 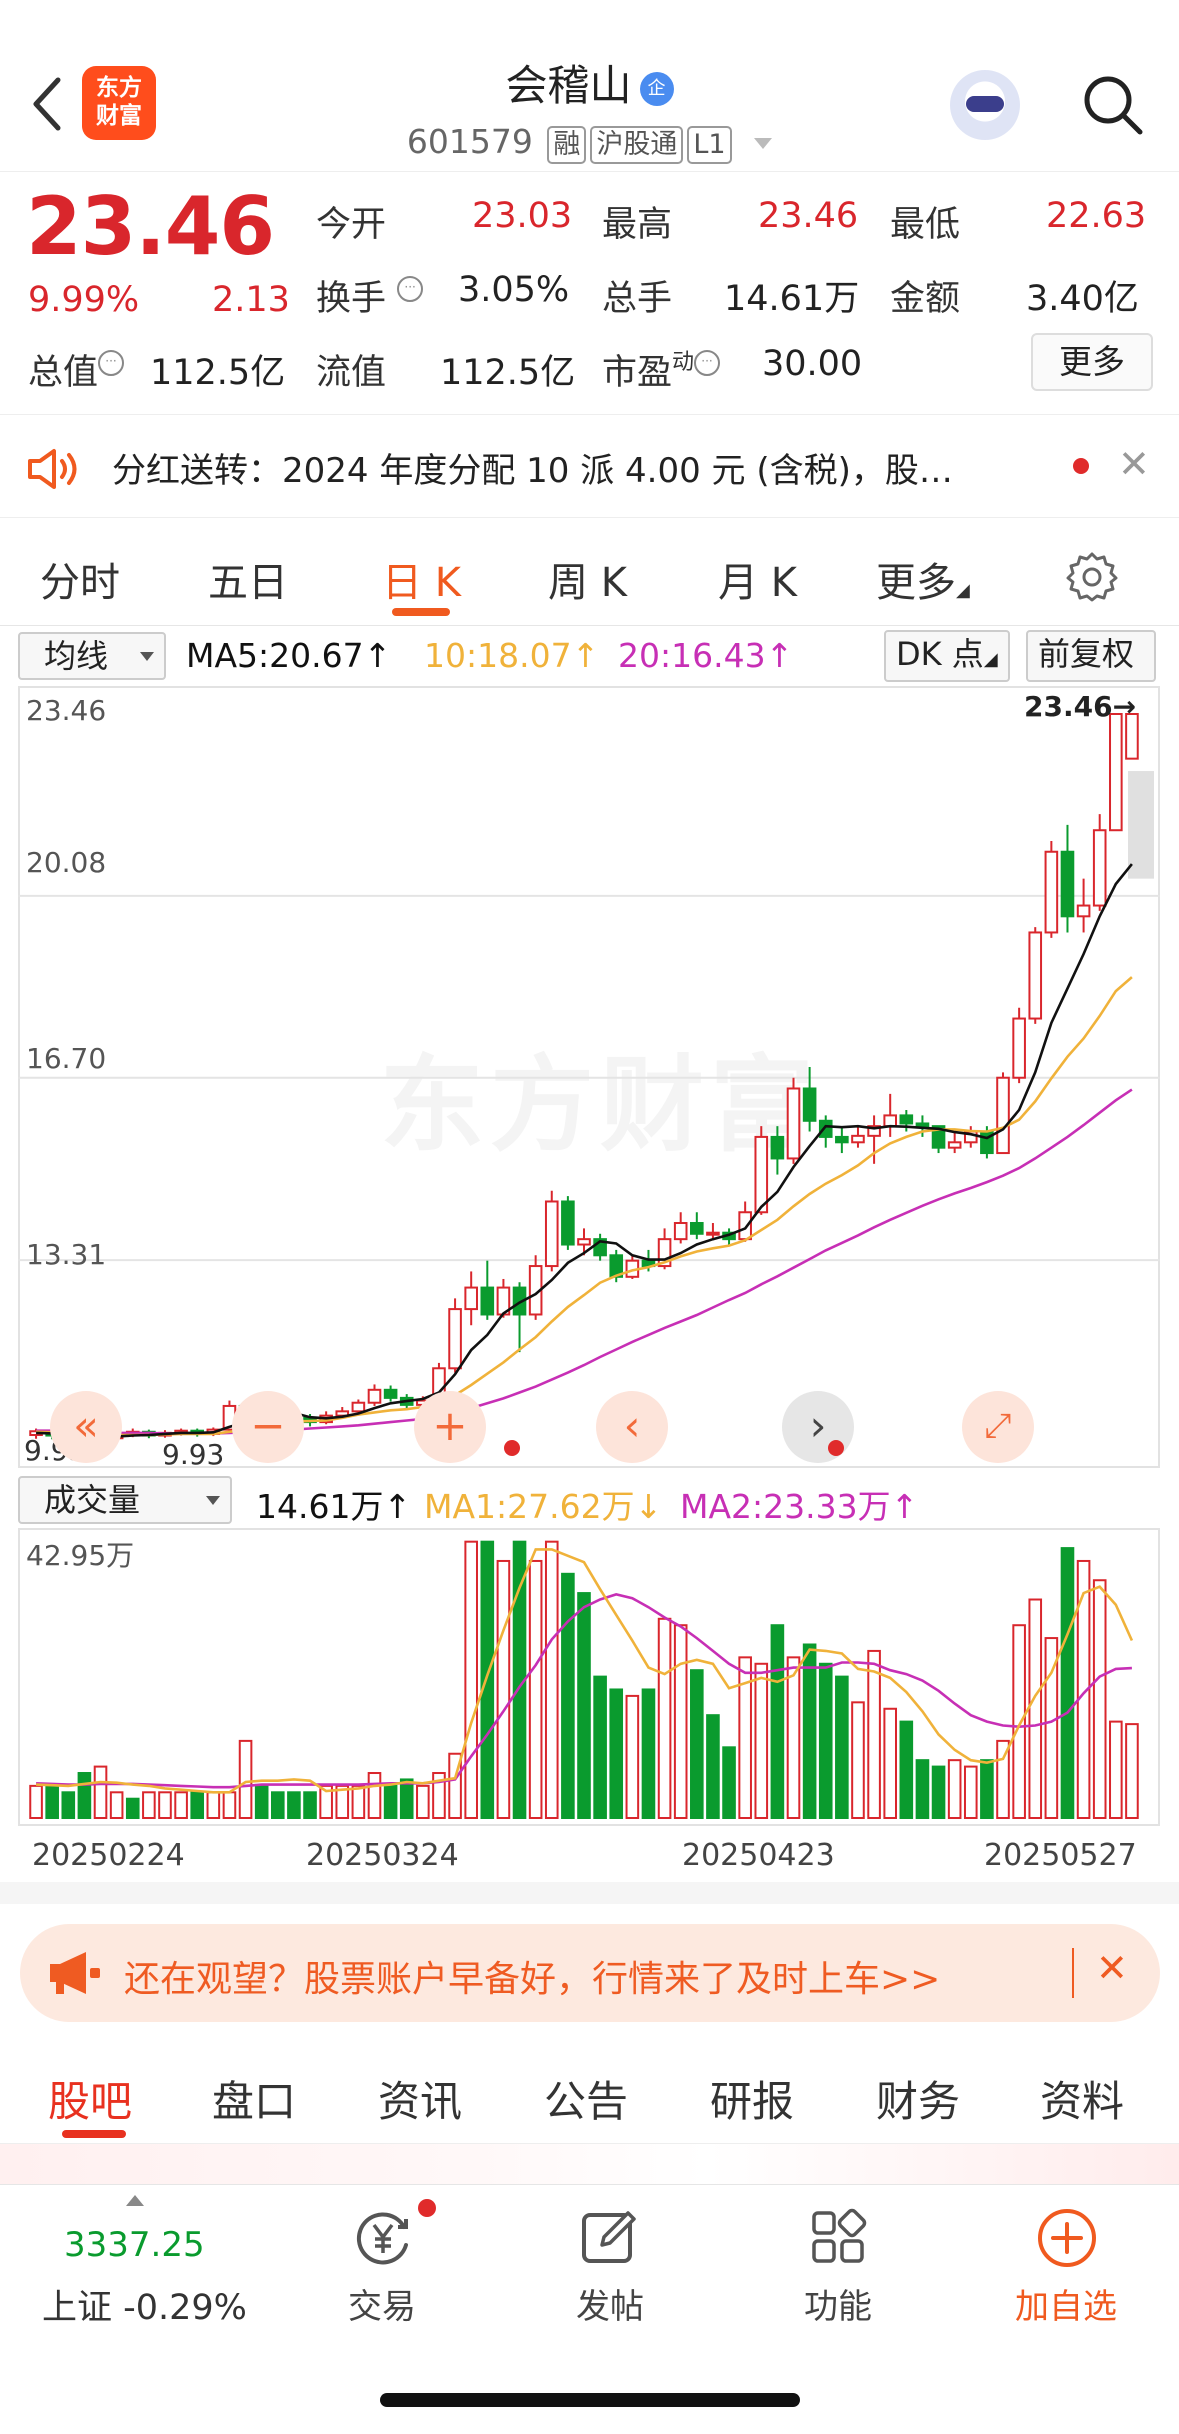 I want to click on promo-banner: 还在观望？股票账户早备好，行情来了及时上车>> ✕, so click(x=590, y=1973).